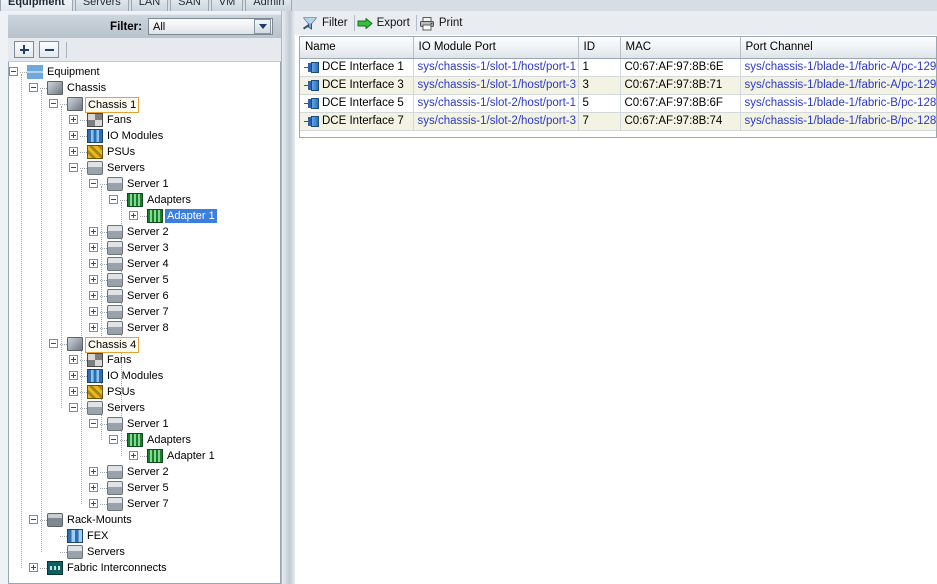  Describe the element at coordinates (496, 103) in the screenshot. I see `cell-io-module-port: sys/chassis-1/slot-2/host/port-1` at that location.